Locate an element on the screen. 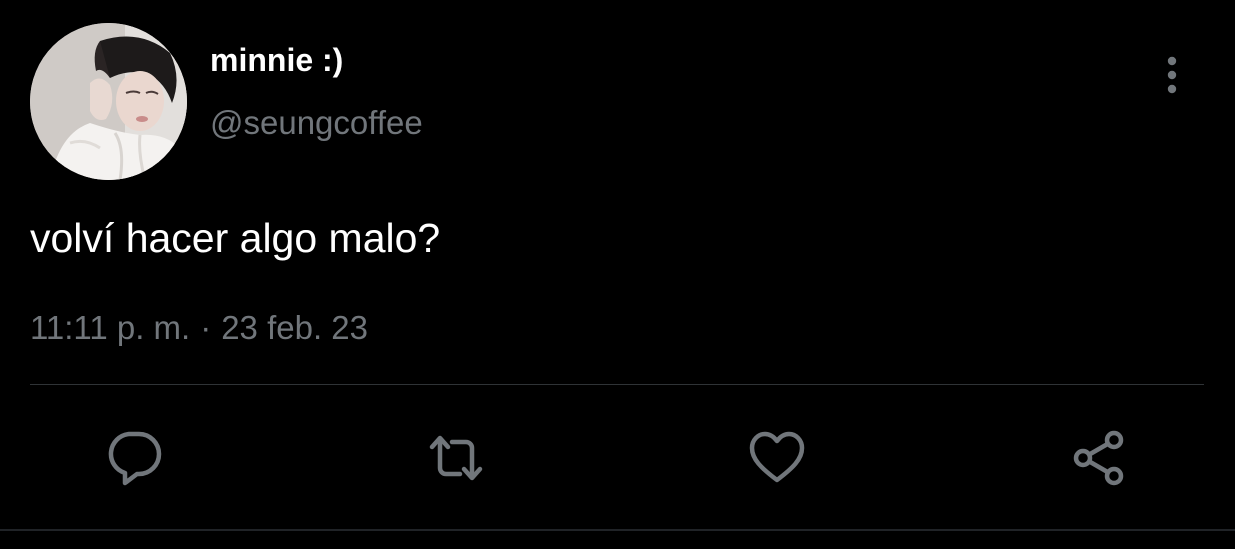 This screenshot has height=549, width=1235. more-vertical-icon is located at coordinates (1172, 75).